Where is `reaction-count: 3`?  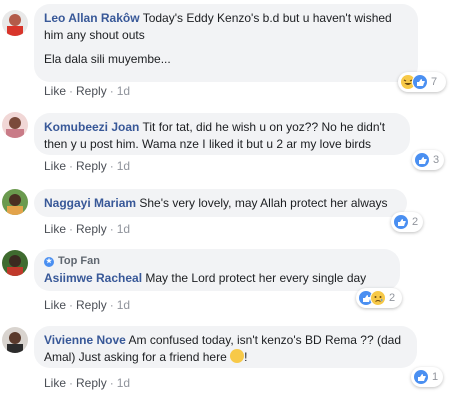 reaction-count: 3 is located at coordinates (436, 160).